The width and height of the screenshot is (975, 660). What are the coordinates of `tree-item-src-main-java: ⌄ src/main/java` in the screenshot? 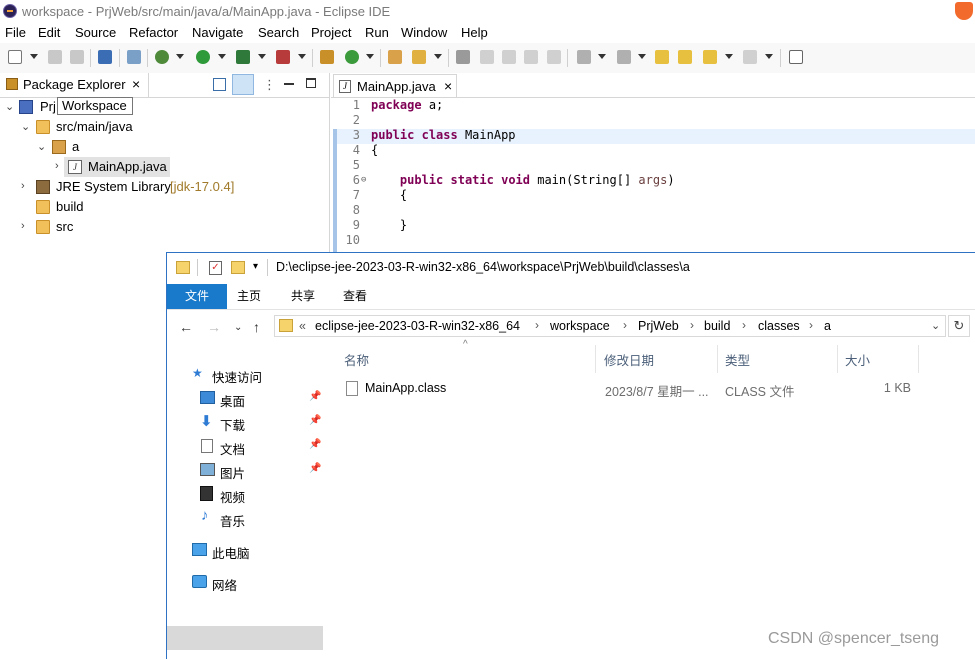 It's located at (164, 127).